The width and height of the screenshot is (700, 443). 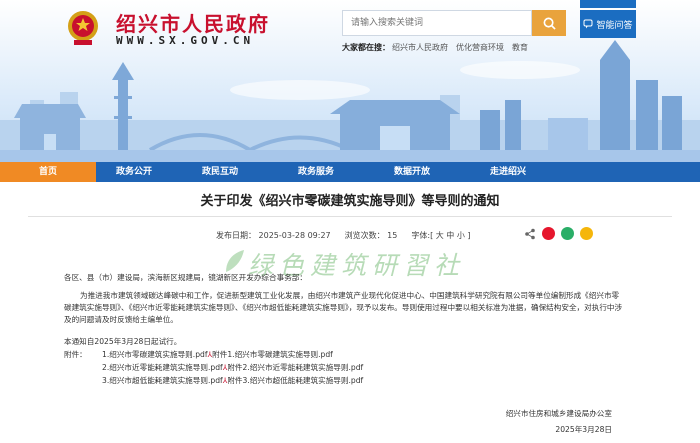 I want to click on site-url: WWW.SX.GOV.CN, so click(x=185, y=40).